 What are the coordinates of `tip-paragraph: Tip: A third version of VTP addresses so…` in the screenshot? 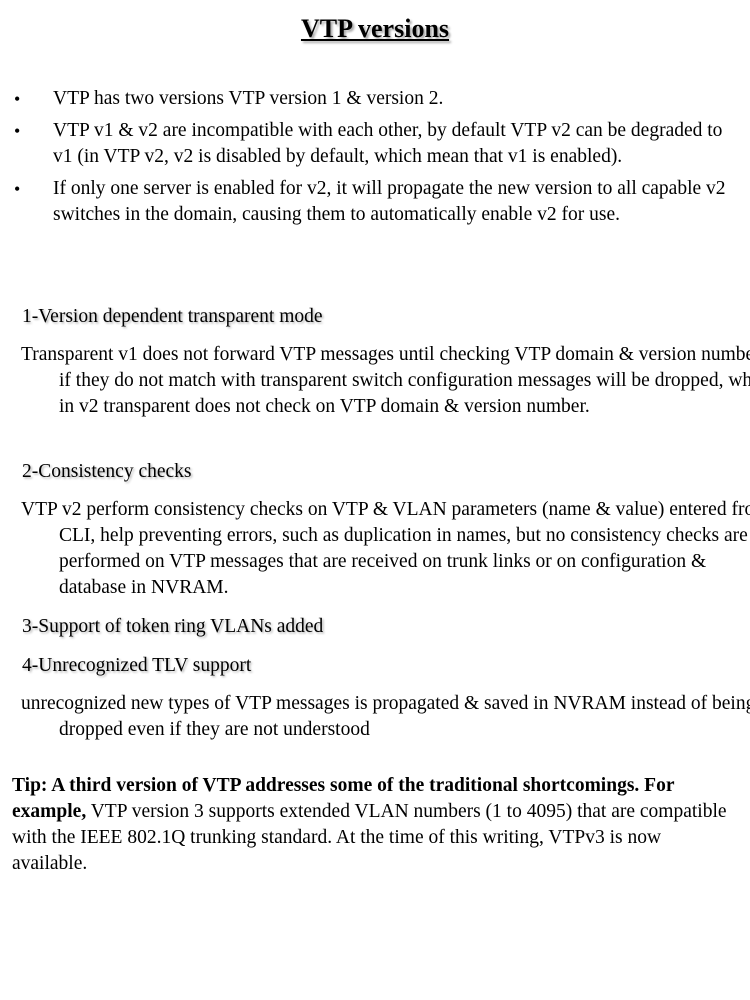 It's located at (374, 825).